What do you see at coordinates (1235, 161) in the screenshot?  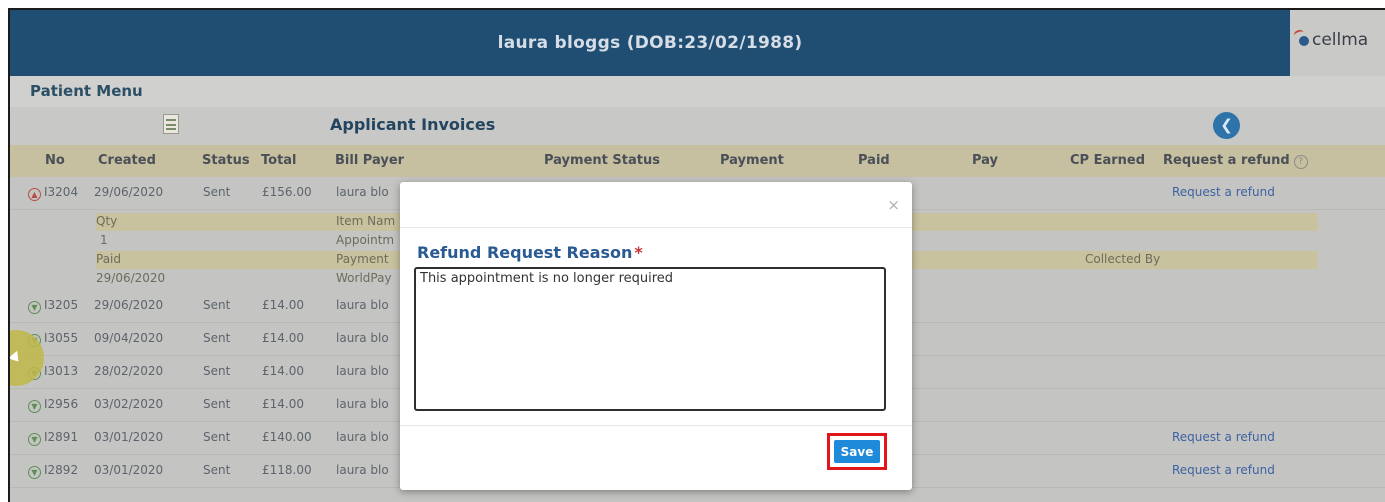 I see `col-request-refund: Request a refund?` at bounding box center [1235, 161].